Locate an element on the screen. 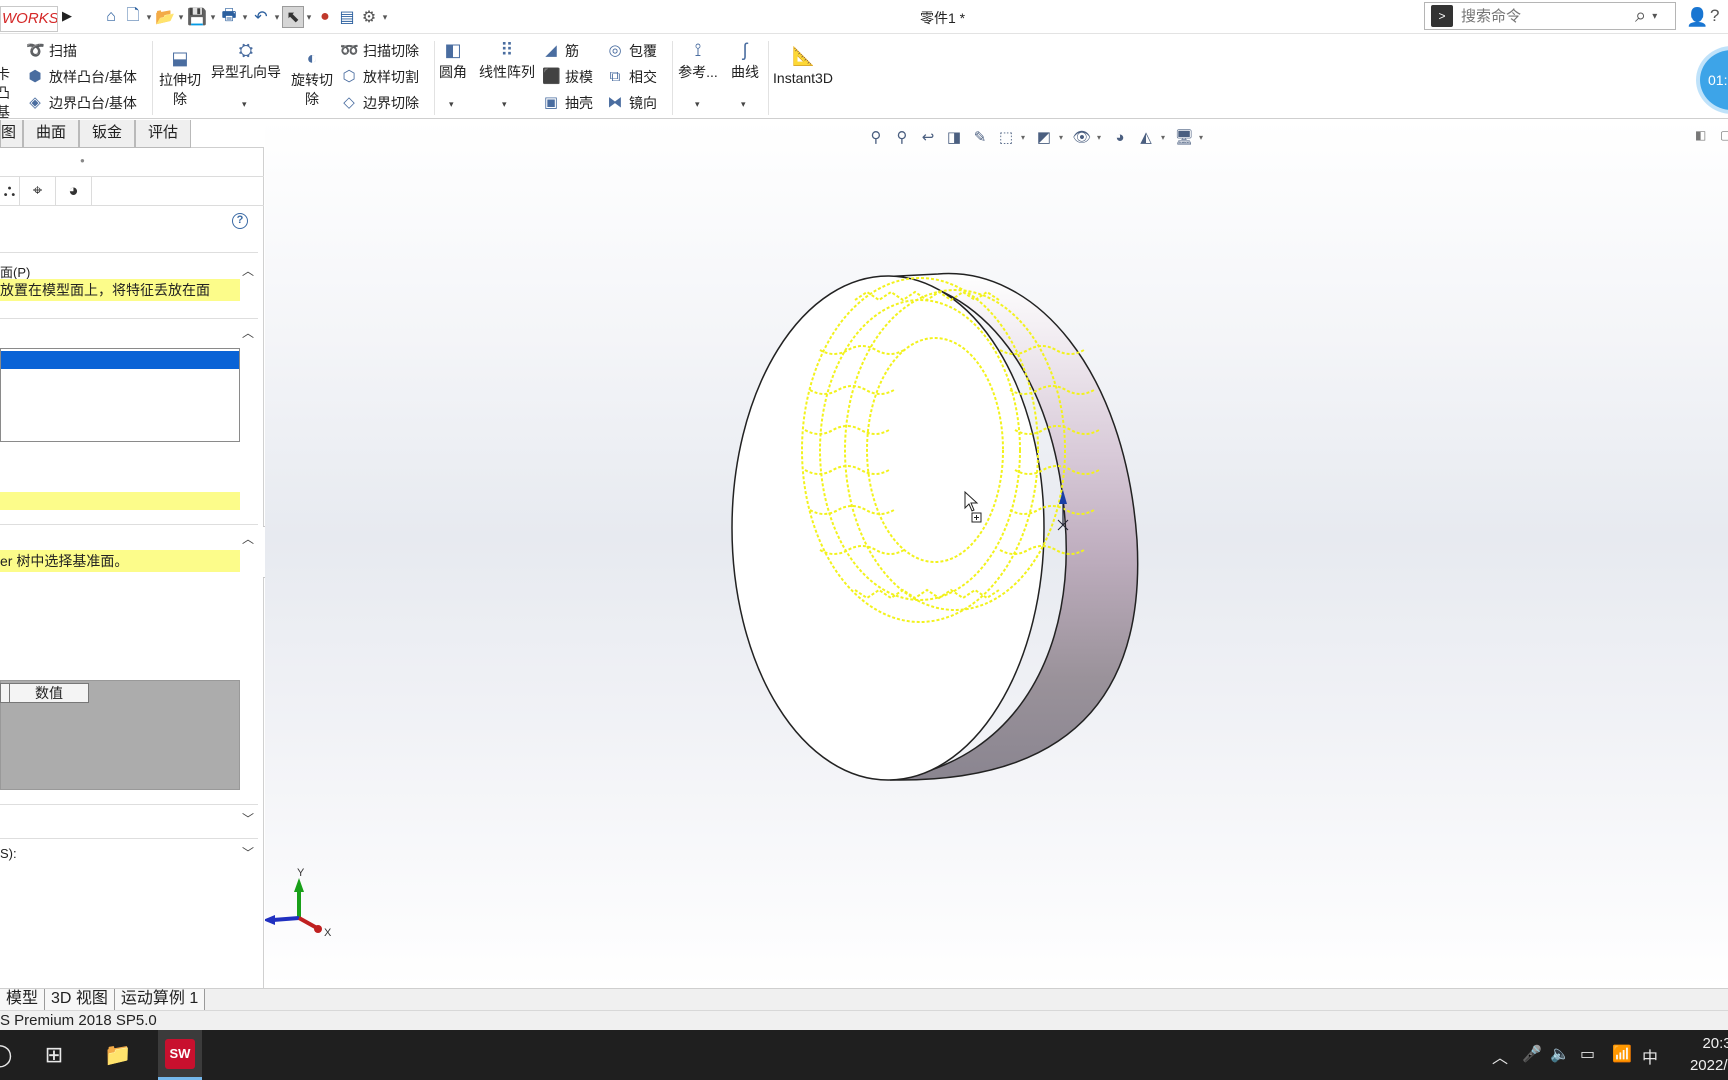  tab-3d-view: 3D 视图 is located at coordinates (80, 999).